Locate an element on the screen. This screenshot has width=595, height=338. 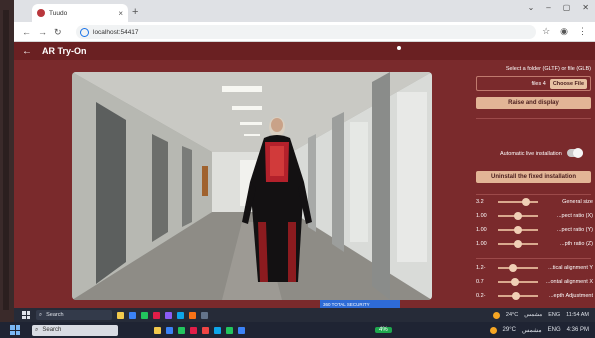
tab-strip: Tuudo × + ⌄ – ▢ ✕ is located at coordinates (304, 11).